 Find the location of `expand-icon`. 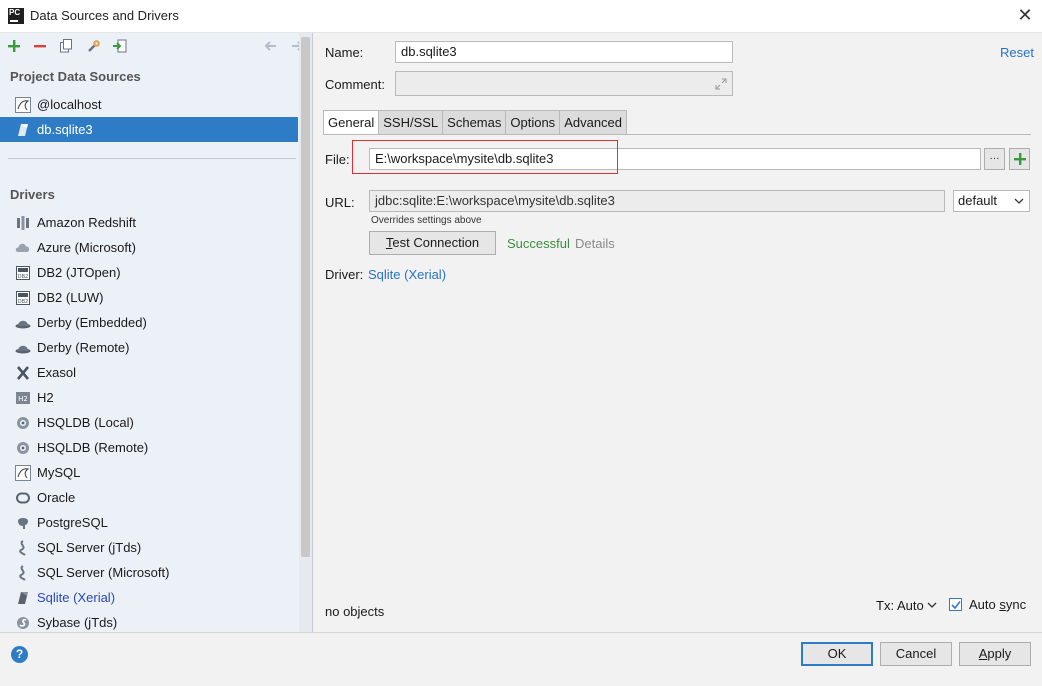

expand-icon is located at coordinates (721, 84).